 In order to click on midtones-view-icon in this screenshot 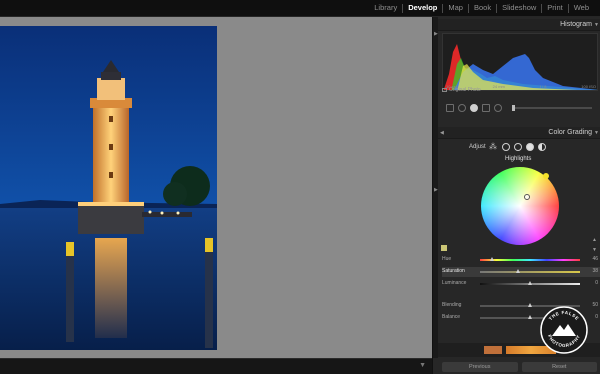, I will do `click(518, 147)`.